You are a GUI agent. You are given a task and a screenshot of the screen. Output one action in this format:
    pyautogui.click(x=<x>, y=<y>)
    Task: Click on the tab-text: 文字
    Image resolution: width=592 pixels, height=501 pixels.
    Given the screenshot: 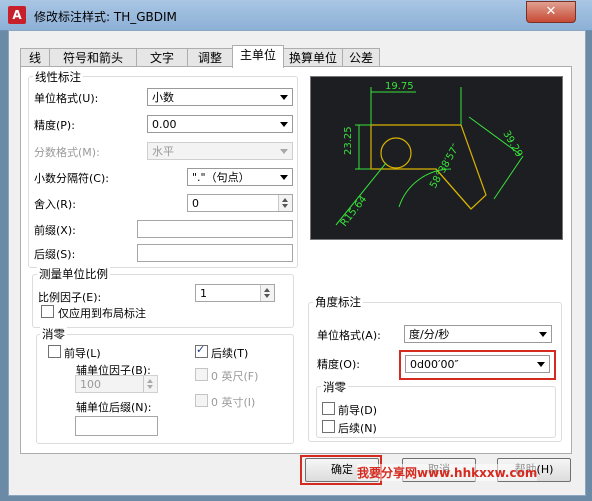 What is the action you would take?
    pyautogui.click(x=162, y=57)
    